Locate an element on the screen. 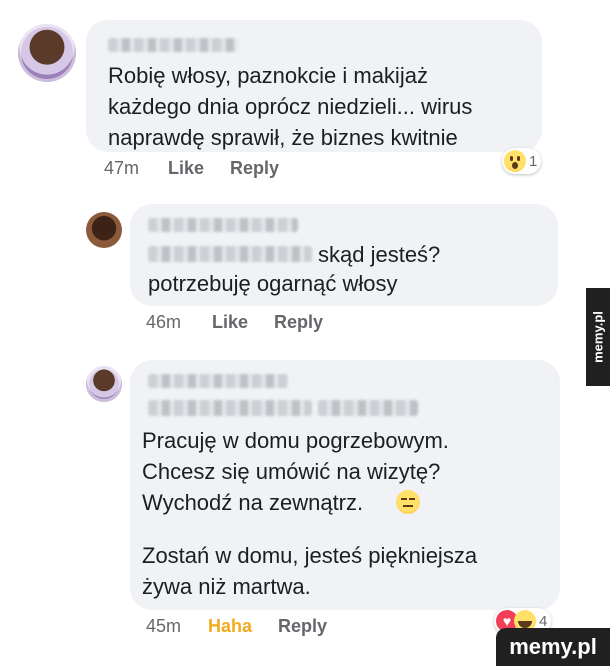  bottom-watermark: memy.pl is located at coordinates (553, 647).